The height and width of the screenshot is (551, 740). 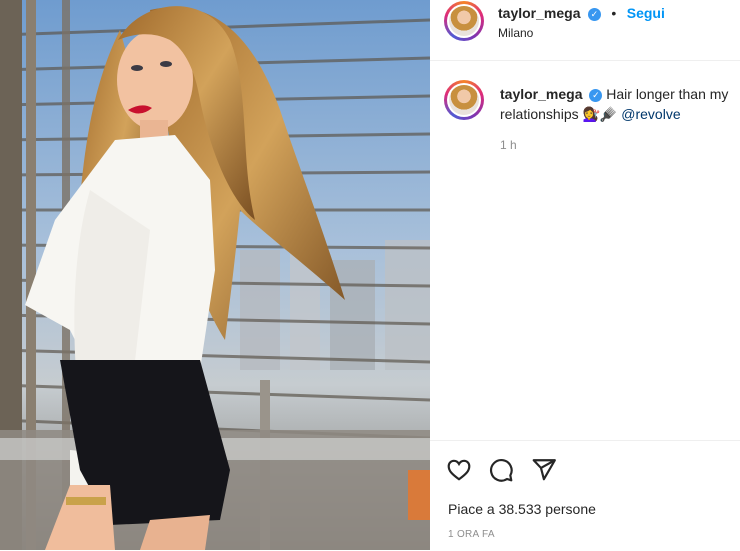 I want to click on caption-avatar, so click(x=464, y=100).